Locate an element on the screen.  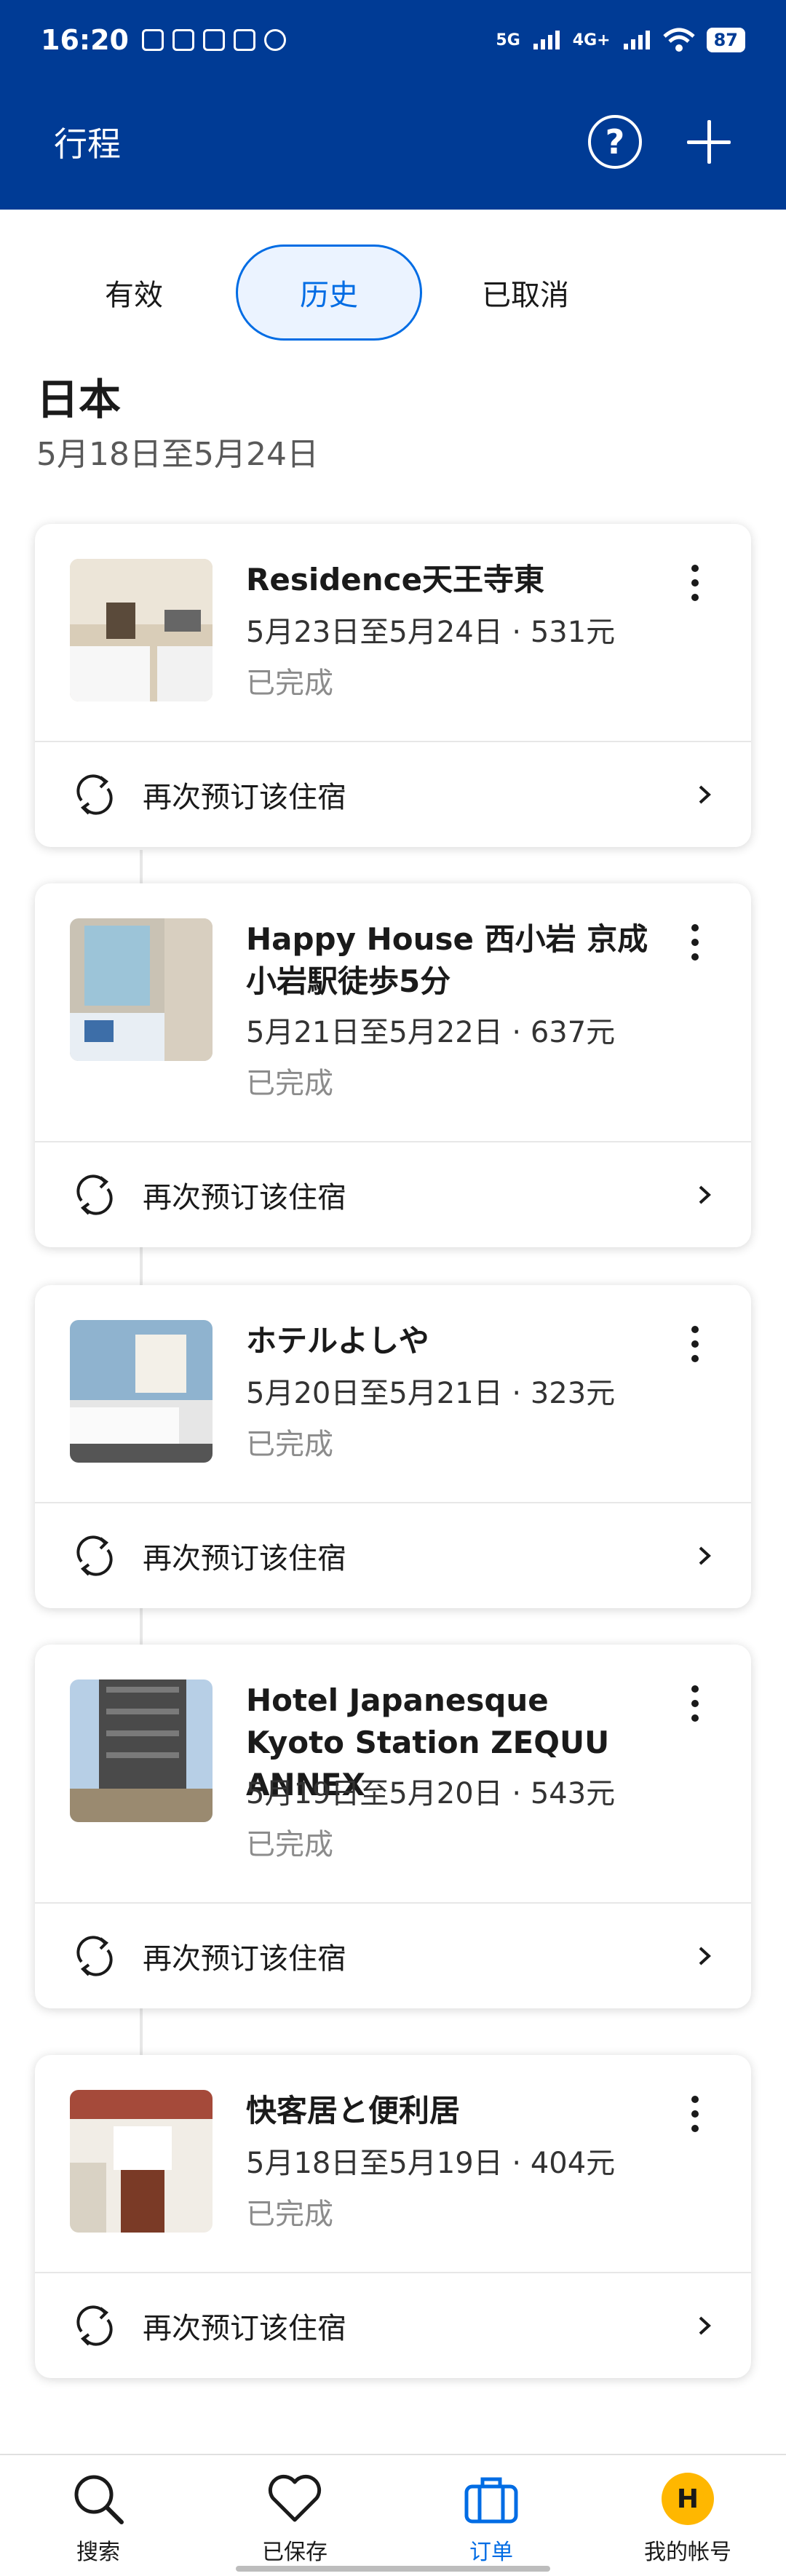
booking-card: ホテルよしや 5月20日至5月21日 · 323元 已完成 再次预订该住宿 is located at coordinates (393, 1446).